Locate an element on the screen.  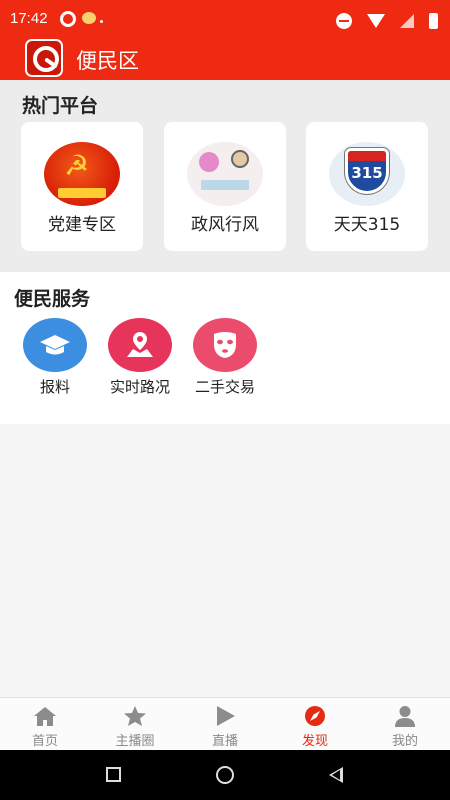
home-button-icon is located at coordinates (225, 775).